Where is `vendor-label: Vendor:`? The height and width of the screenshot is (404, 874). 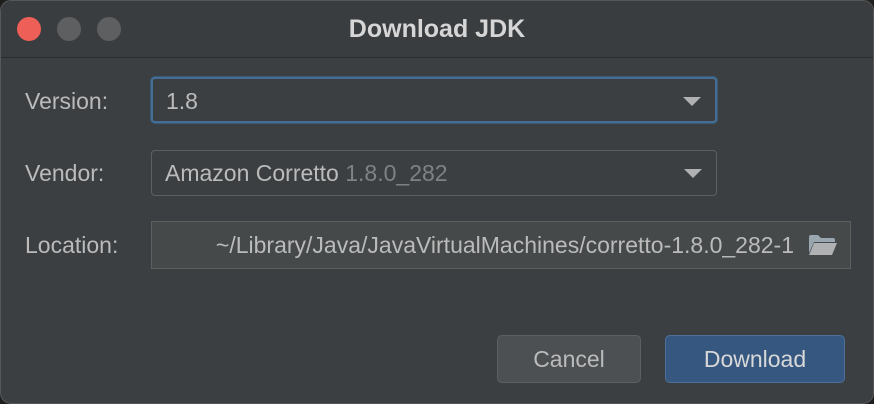
vendor-label: Vendor: is located at coordinates (65, 173).